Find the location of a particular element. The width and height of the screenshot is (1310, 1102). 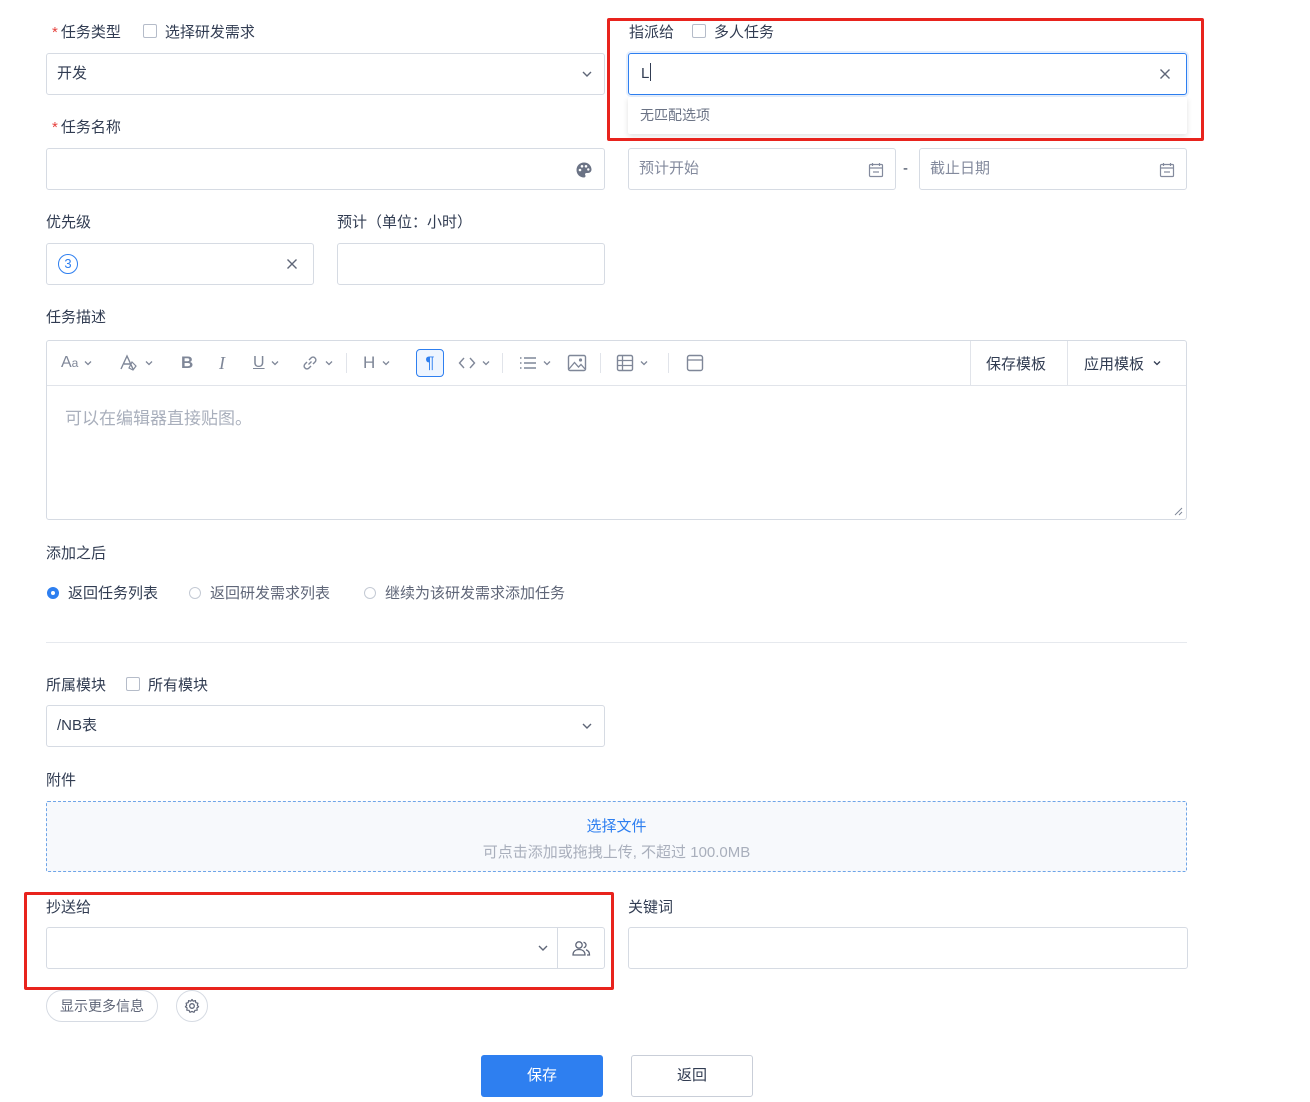

priority-label: 优先级 is located at coordinates (69, 222).